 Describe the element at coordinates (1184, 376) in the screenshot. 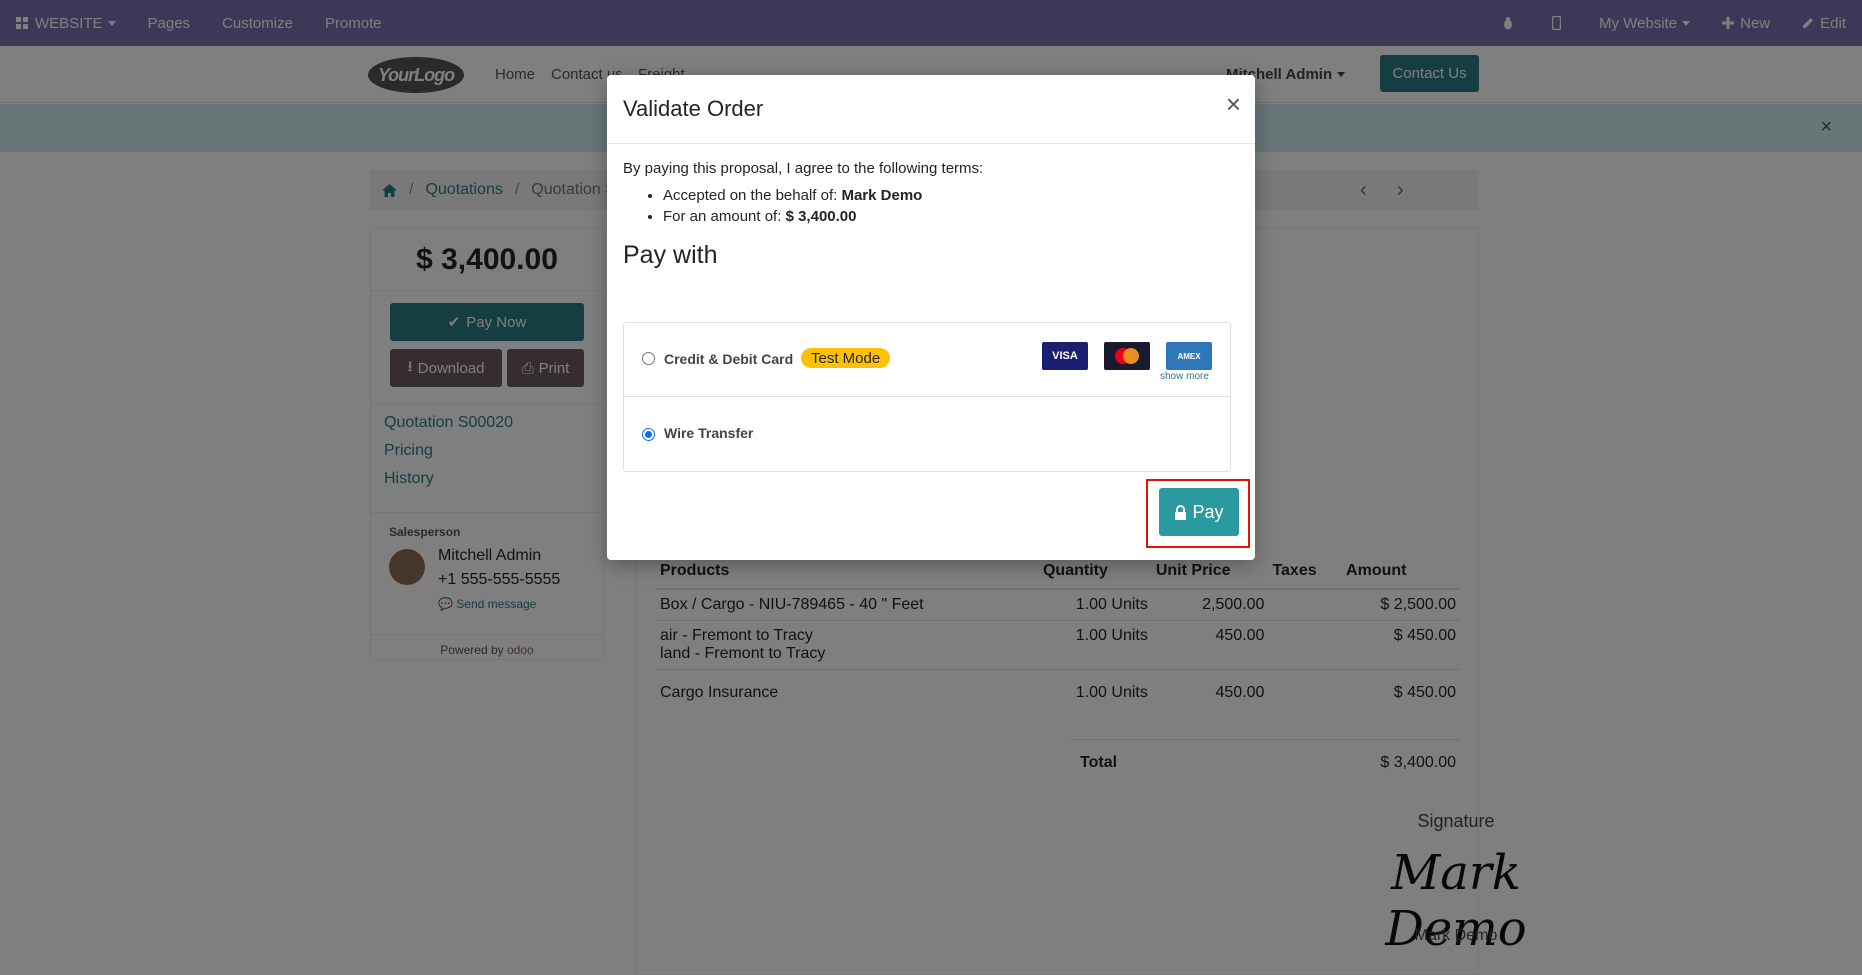

I see `show-more-link: show more` at that location.